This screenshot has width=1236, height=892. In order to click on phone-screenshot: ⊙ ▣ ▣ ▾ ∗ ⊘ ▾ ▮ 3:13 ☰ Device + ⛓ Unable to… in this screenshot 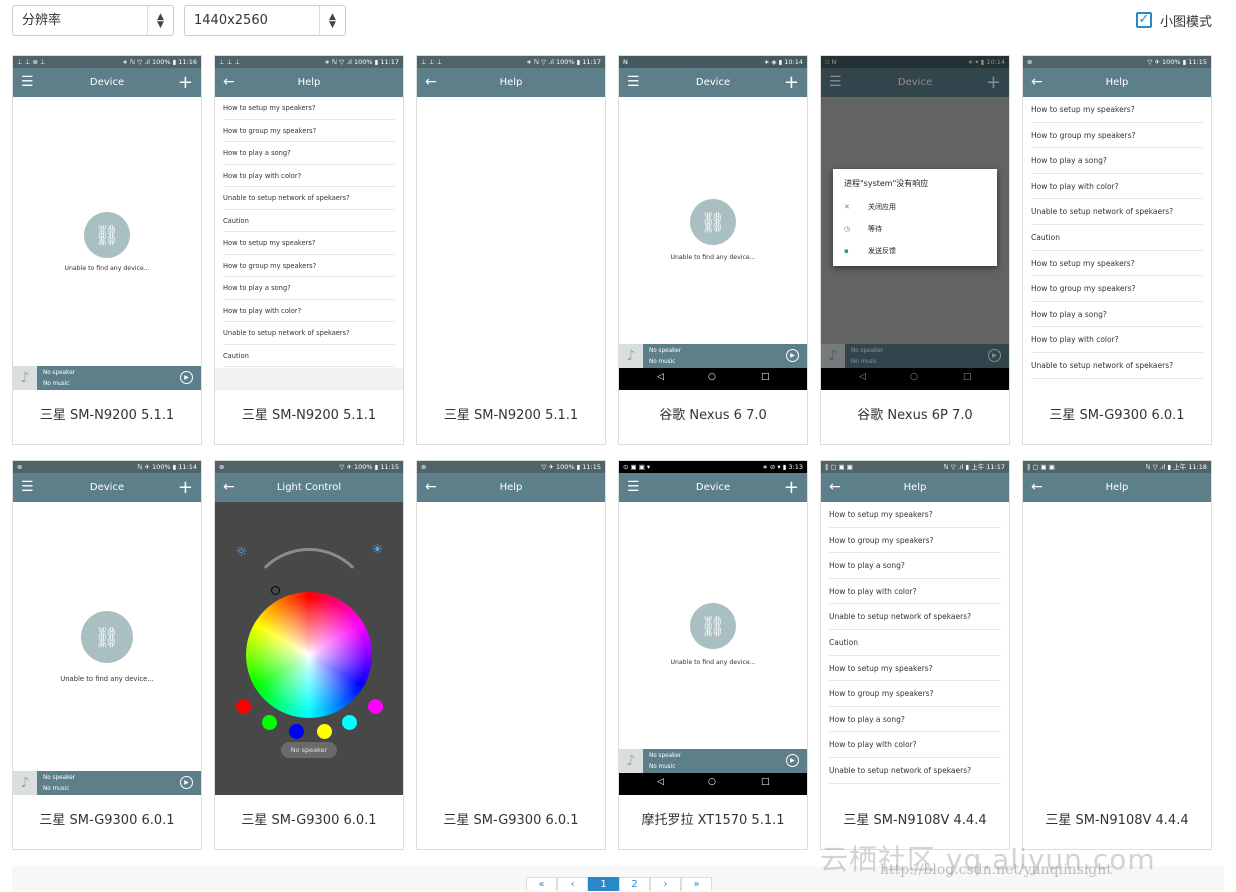, I will do `click(713, 628)`.